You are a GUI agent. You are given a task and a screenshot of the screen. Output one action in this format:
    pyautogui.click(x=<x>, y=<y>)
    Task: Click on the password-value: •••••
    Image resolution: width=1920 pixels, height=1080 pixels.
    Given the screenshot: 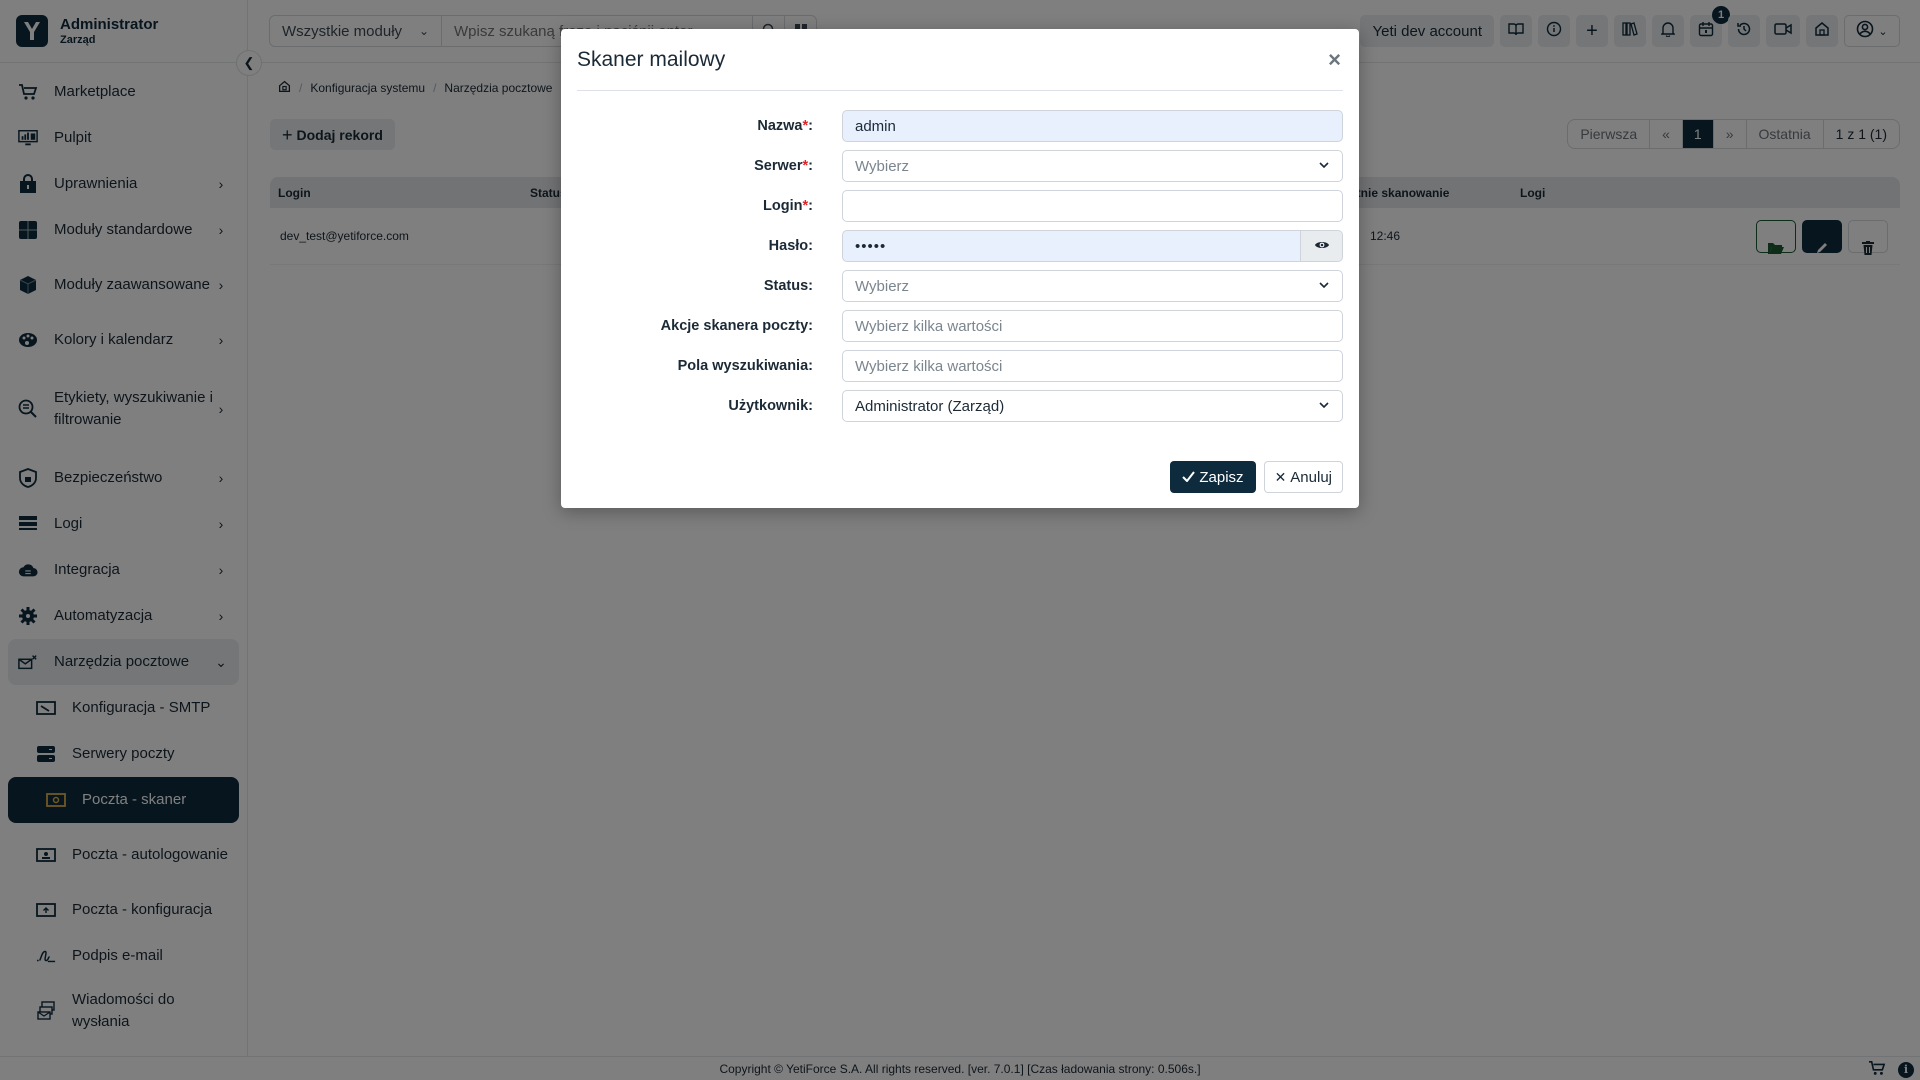 What is the action you would take?
    pyautogui.click(x=871, y=246)
    